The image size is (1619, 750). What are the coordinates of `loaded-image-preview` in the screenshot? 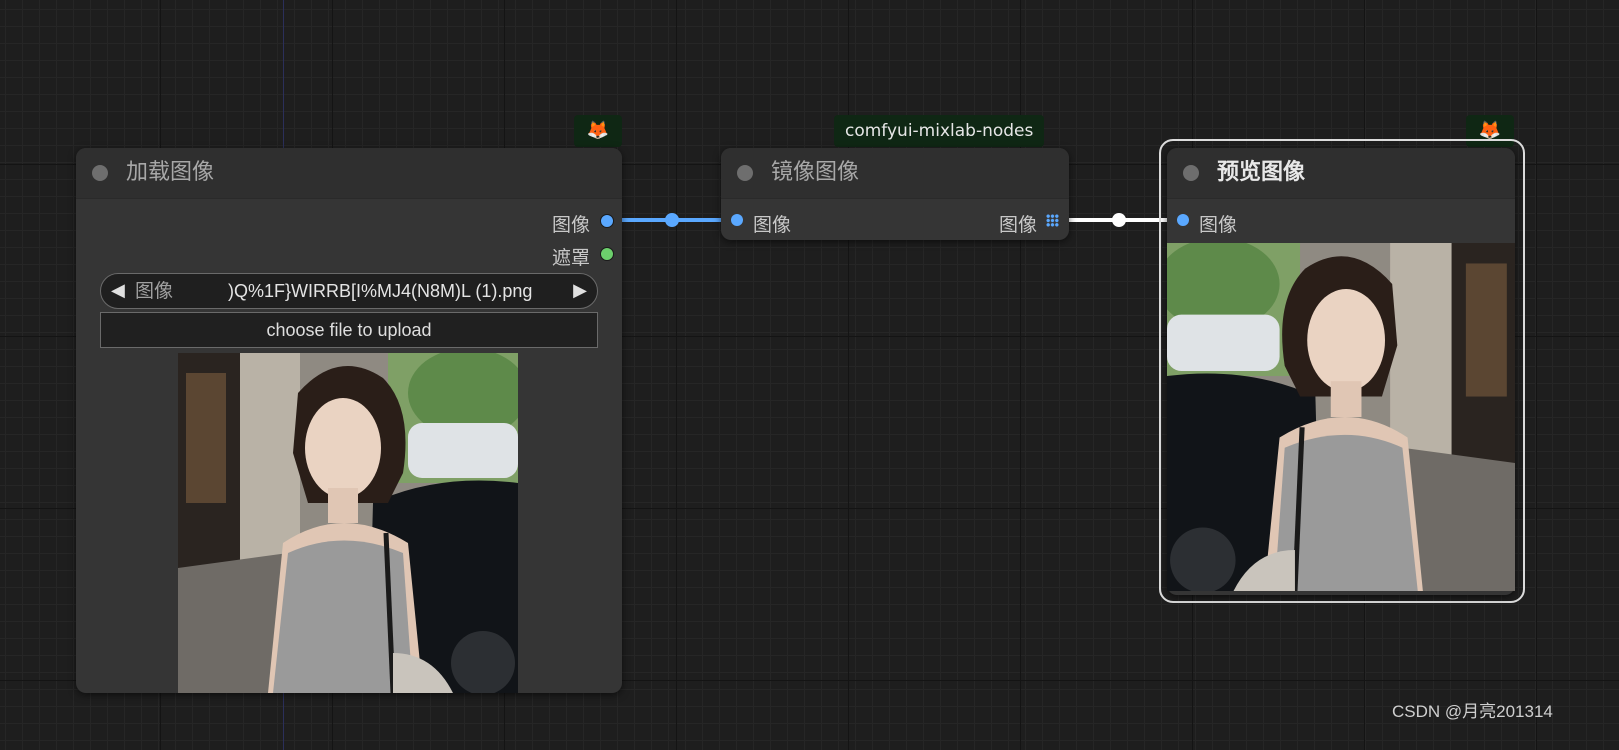 It's located at (348, 523).